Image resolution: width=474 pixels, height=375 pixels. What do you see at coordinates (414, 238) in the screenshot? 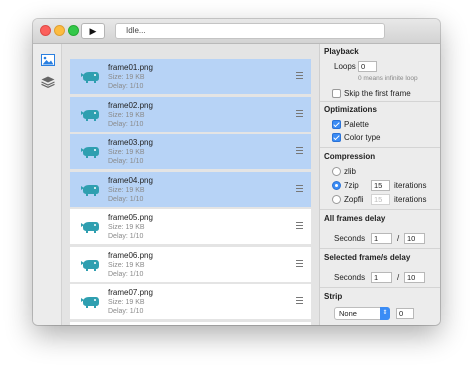
I see `all-delay-denominator-field: 10` at bounding box center [414, 238].